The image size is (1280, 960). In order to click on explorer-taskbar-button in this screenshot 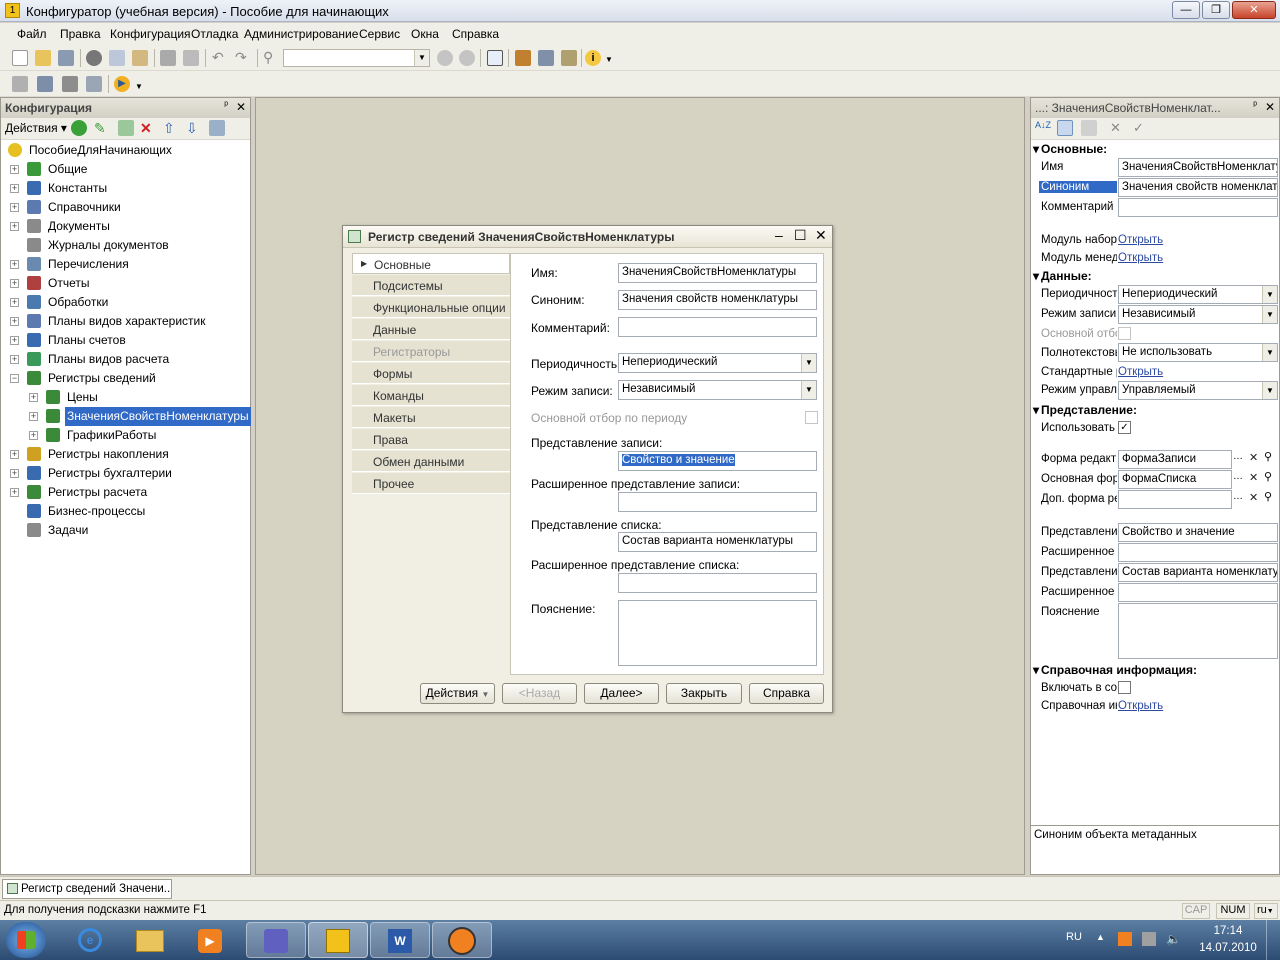, I will do `click(150, 940)`.